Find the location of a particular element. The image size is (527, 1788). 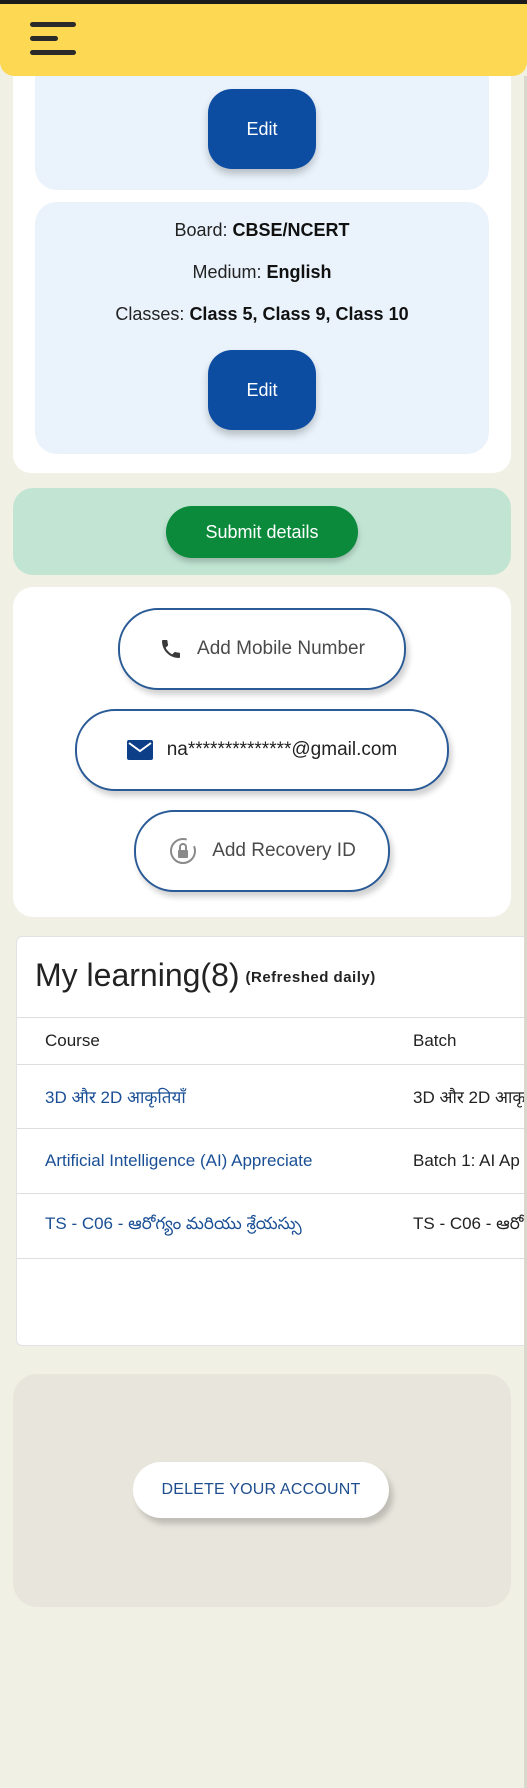

delete-account-panel: DELETE YOUR ACCOUNT is located at coordinates (262, 1490).